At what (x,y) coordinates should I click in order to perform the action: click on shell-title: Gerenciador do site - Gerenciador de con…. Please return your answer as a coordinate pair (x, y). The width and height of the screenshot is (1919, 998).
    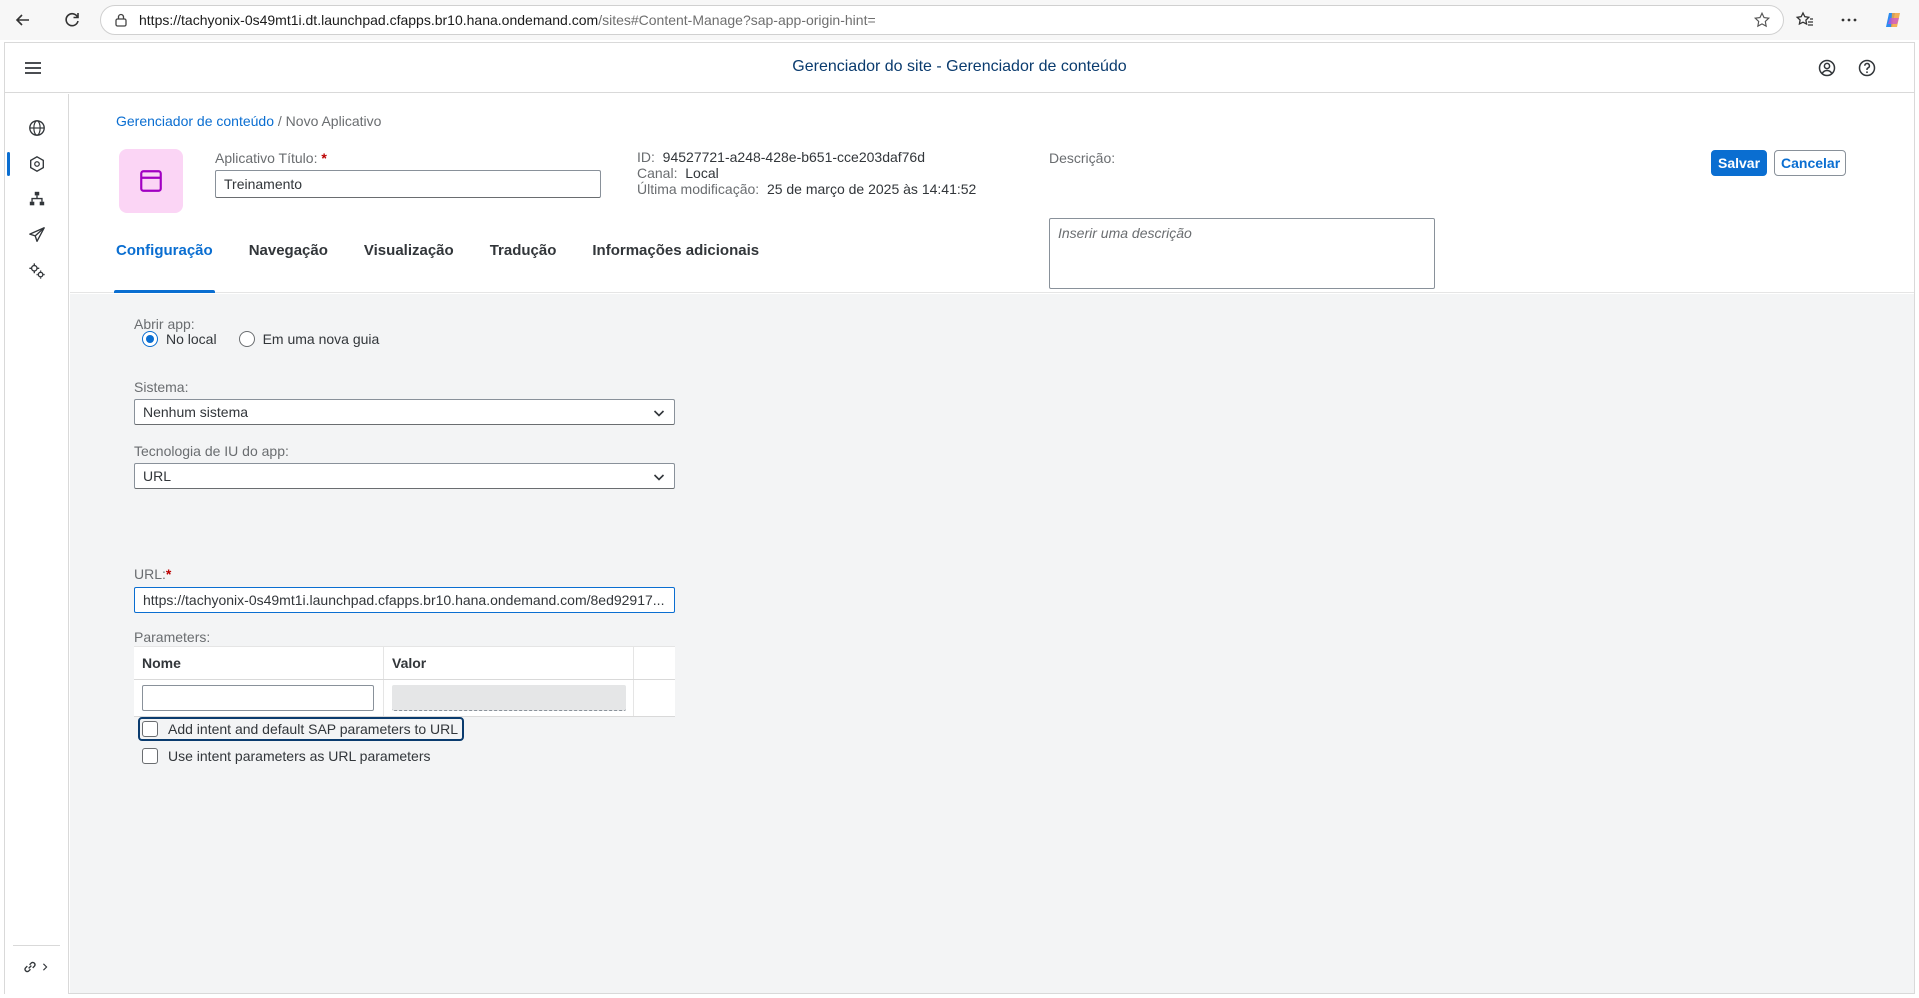
    Looking at the image, I should click on (959, 66).